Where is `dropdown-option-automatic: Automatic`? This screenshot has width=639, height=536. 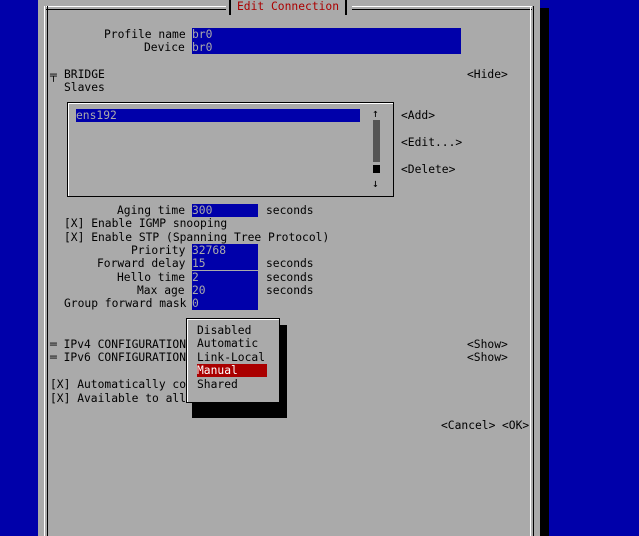
dropdown-option-automatic: Automatic is located at coordinates (232, 343).